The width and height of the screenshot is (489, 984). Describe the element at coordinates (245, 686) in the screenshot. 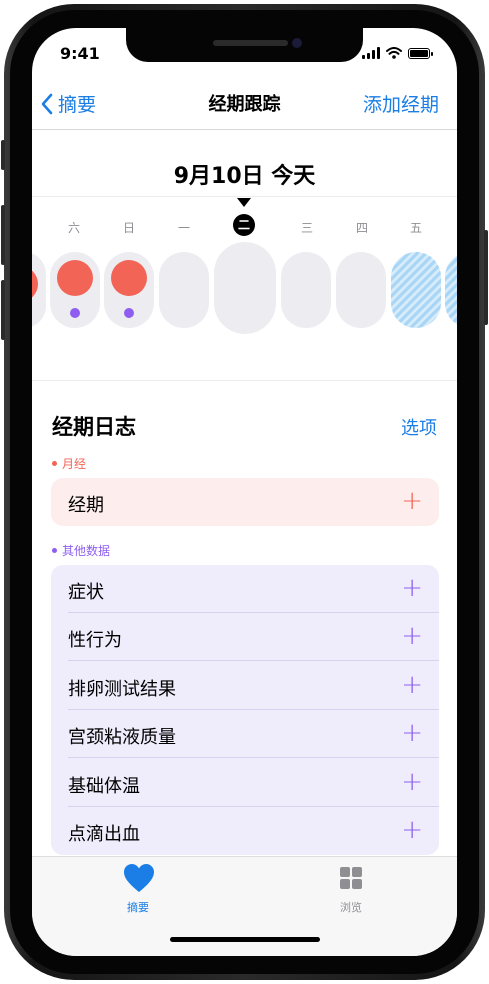

I see `ovulation-test-row: 排卵测试结果 +` at that location.